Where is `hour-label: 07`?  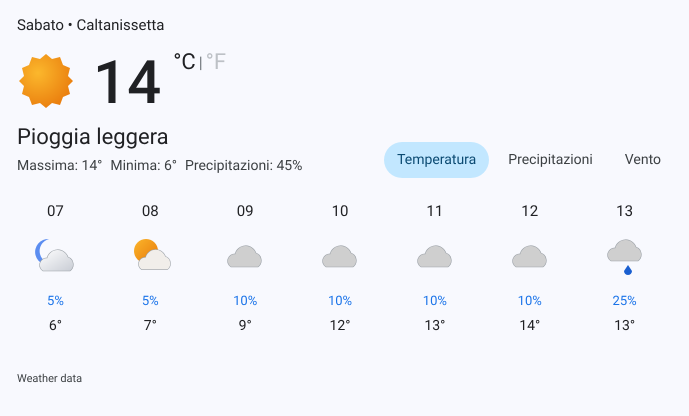 hour-label: 07 is located at coordinates (55, 211).